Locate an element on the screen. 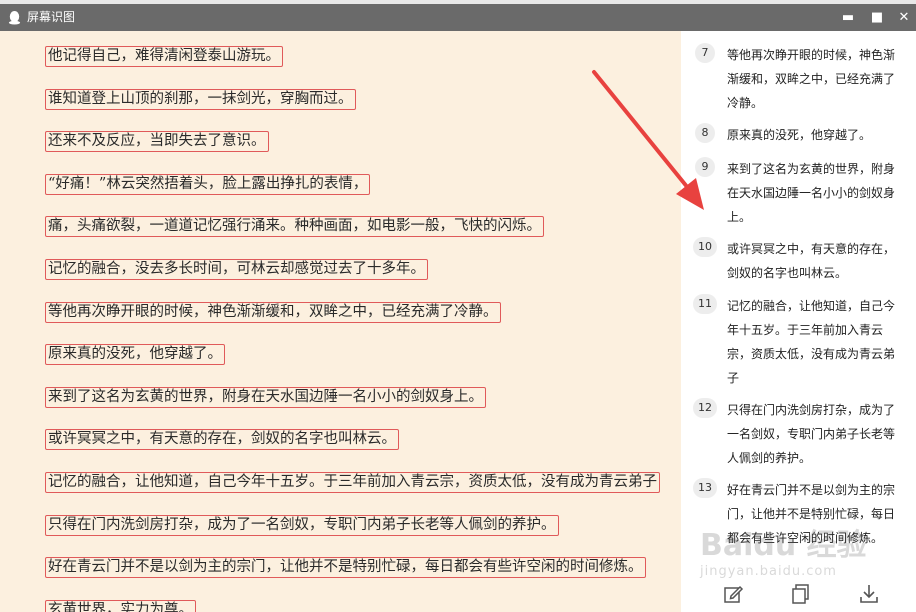  edit-icon is located at coordinates (733, 594).